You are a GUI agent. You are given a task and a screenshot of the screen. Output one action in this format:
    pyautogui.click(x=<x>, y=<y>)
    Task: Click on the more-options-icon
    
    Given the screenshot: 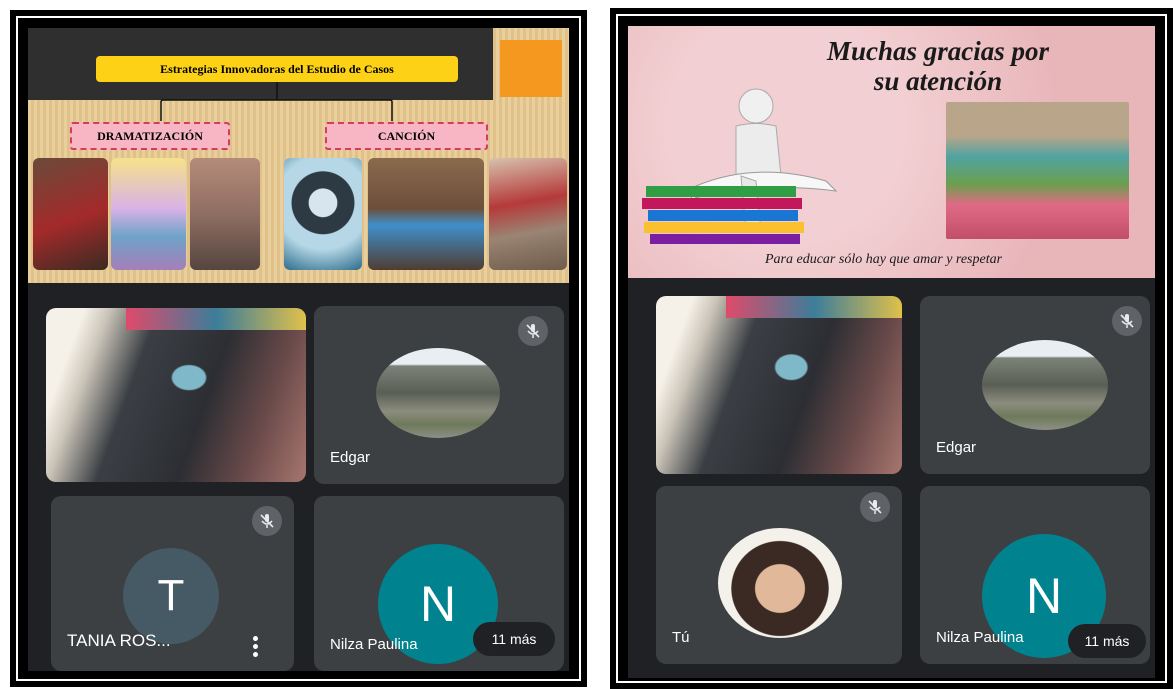 What is the action you would take?
    pyautogui.click(x=256, y=648)
    